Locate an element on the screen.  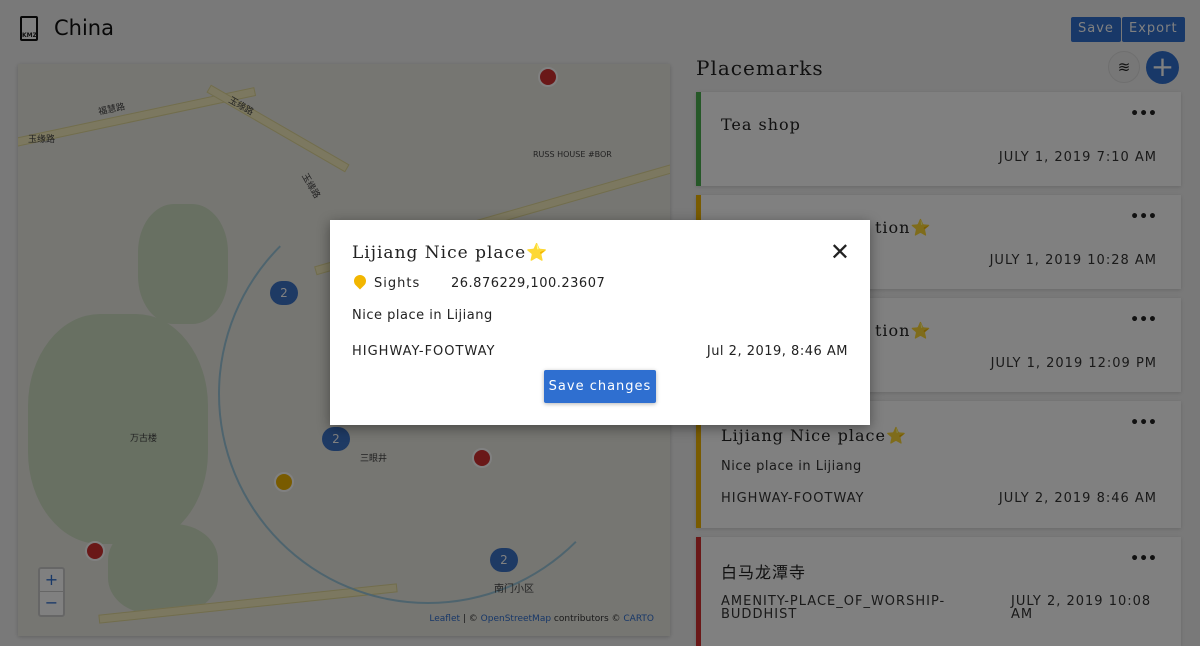
zoom-control: + − is located at coordinates (51, 592).